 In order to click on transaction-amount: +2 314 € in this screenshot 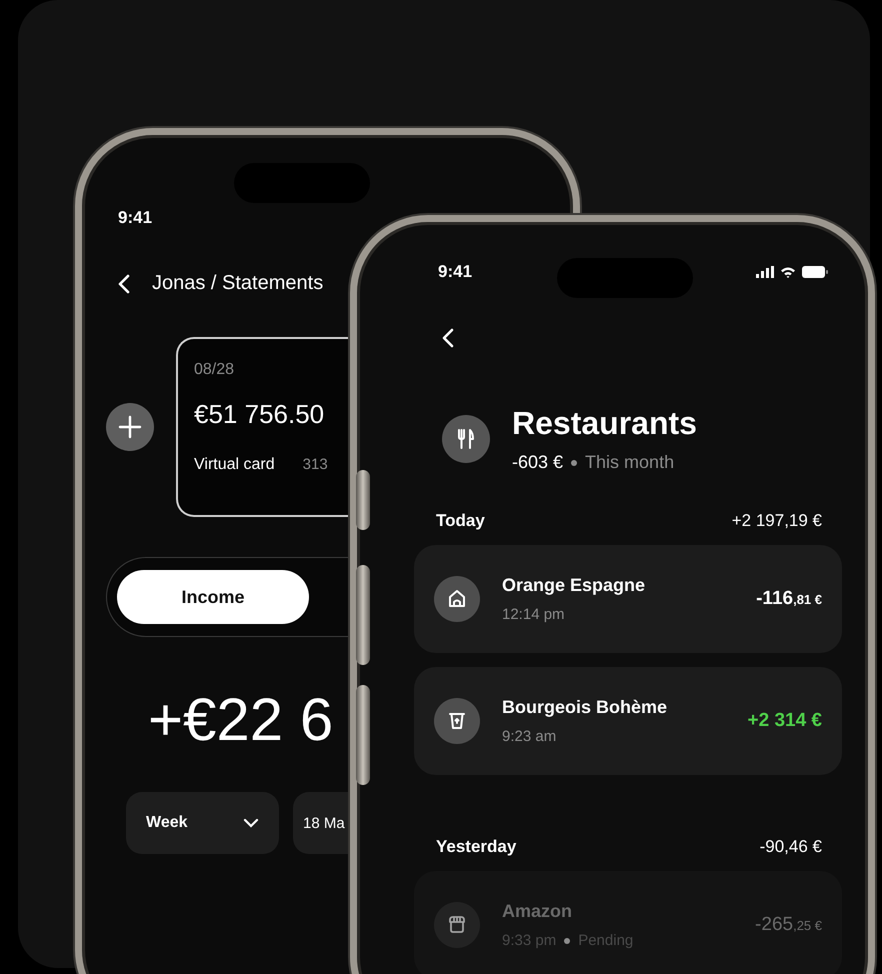, I will do `click(785, 721)`.